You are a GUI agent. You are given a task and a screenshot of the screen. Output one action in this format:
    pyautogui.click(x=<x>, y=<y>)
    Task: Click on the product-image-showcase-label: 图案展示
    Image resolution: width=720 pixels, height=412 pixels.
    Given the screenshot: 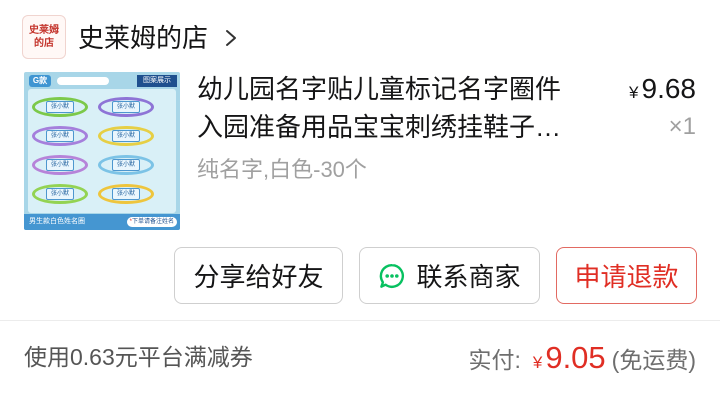 What is the action you would take?
    pyautogui.click(x=157, y=81)
    